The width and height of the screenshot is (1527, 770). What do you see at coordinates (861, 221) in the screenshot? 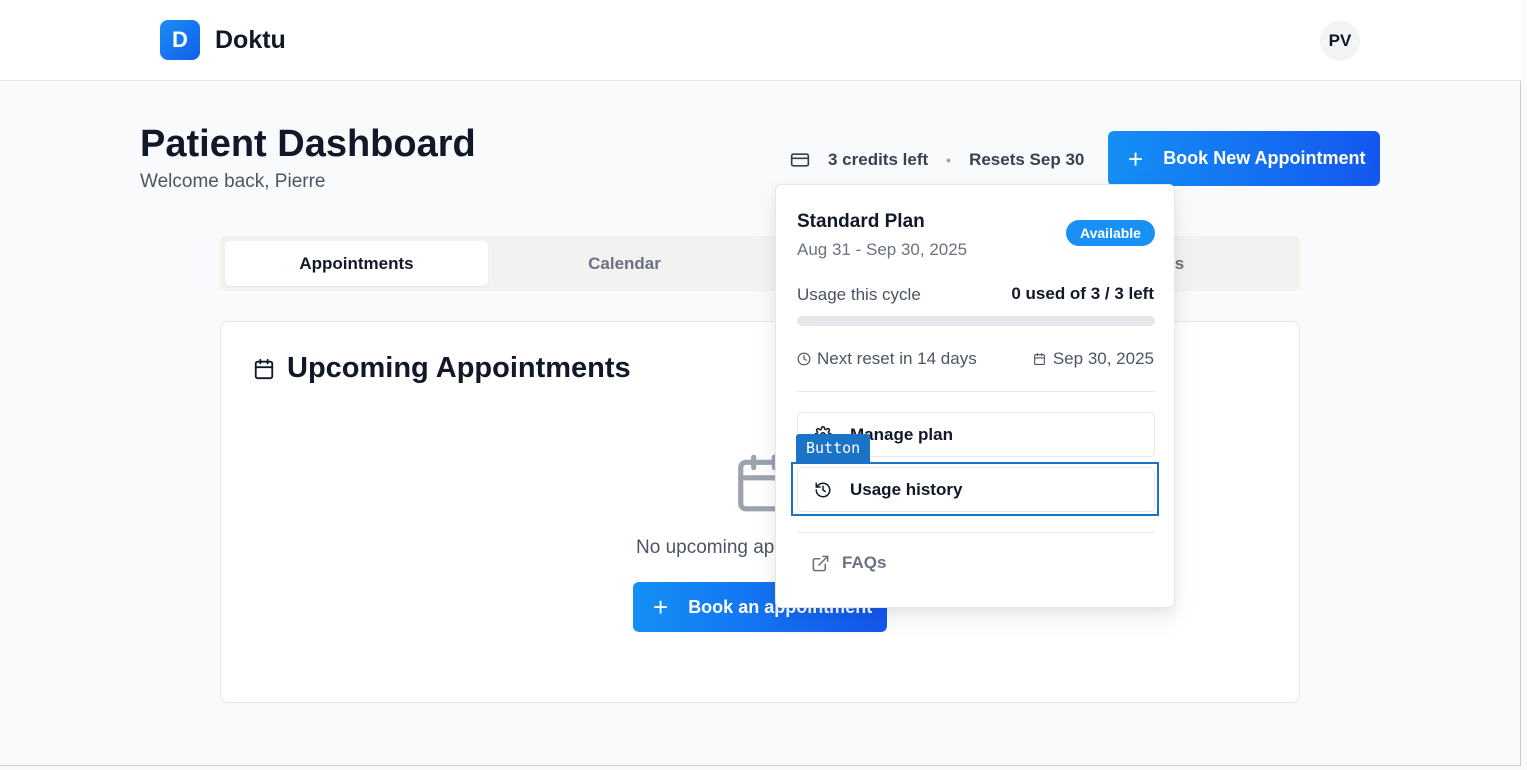
I see `plan-name: Standard Plan` at bounding box center [861, 221].